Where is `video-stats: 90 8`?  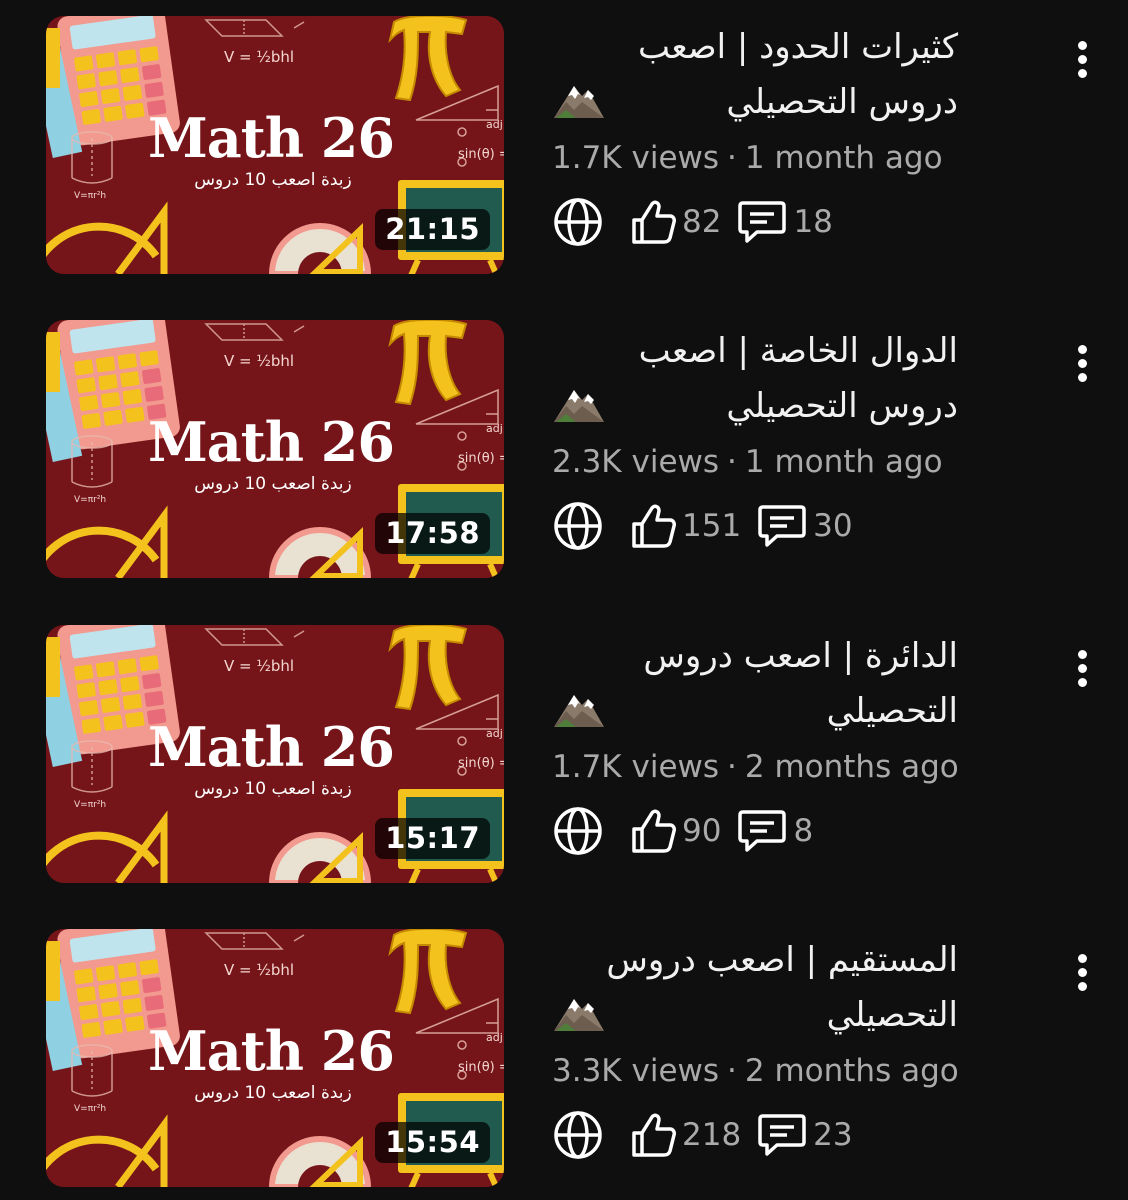 video-stats: 90 8 is located at coordinates (682, 831).